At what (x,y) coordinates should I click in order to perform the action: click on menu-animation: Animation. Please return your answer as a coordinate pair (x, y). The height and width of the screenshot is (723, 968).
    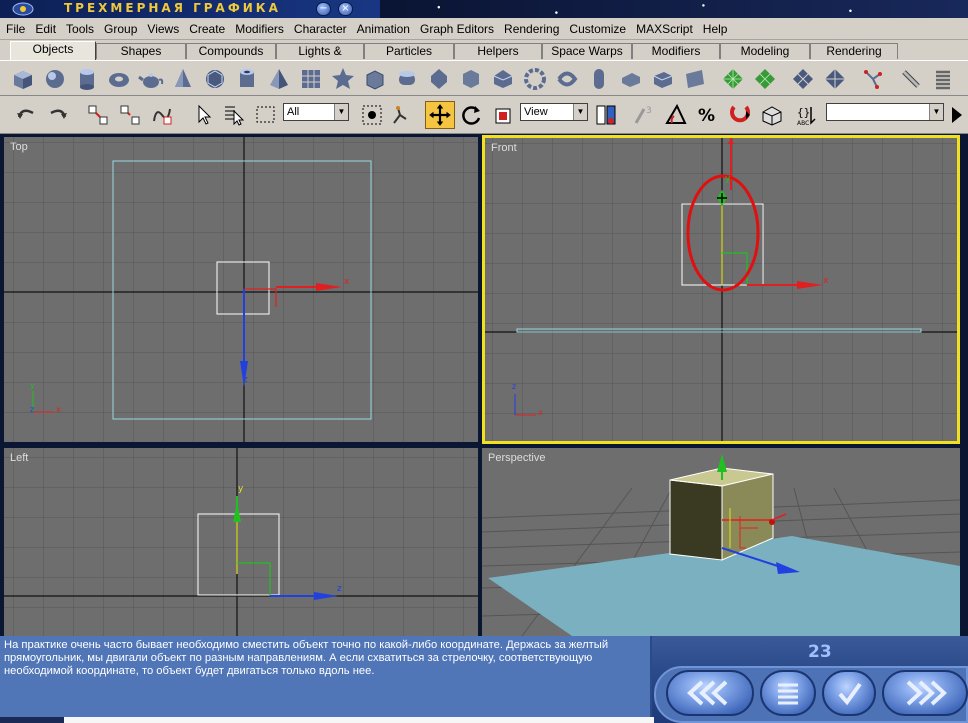
    Looking at the image, I should click on (383, 29).